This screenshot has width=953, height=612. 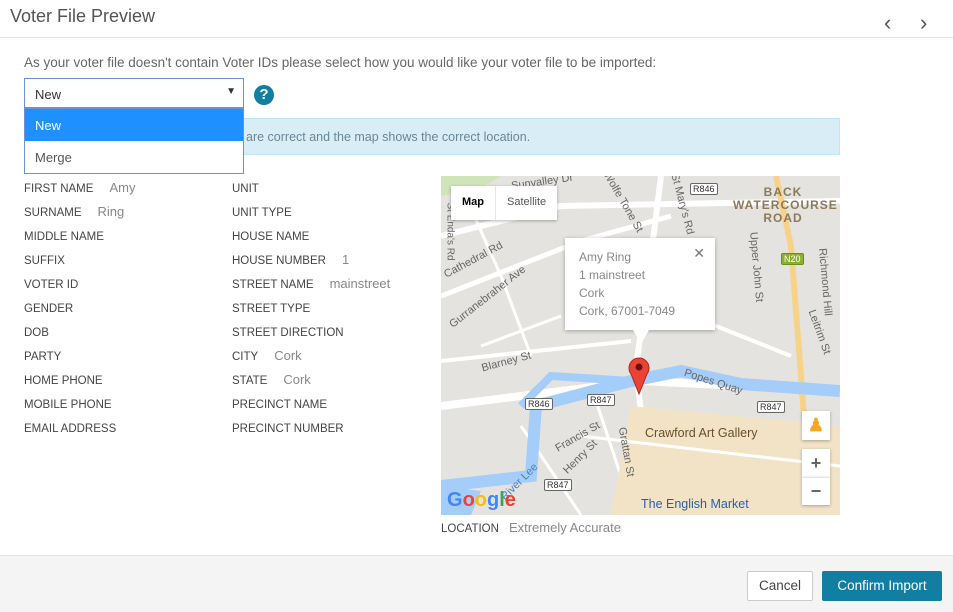 I want to click on field-row: SUFFIX, so click(x=79, y=264).